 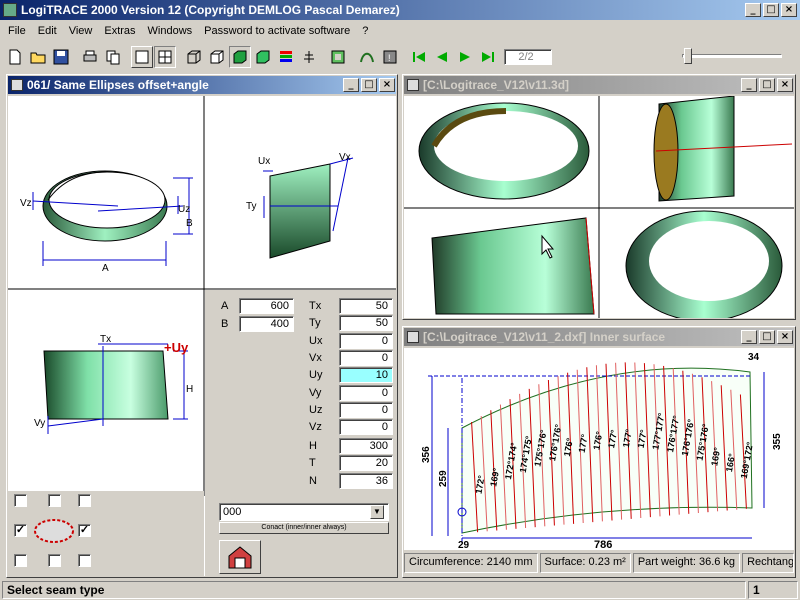 What do you see at coordinates (366, 341) in the screenshot?
I see `param-ux-field: 0` at bounding box center [366, 341].